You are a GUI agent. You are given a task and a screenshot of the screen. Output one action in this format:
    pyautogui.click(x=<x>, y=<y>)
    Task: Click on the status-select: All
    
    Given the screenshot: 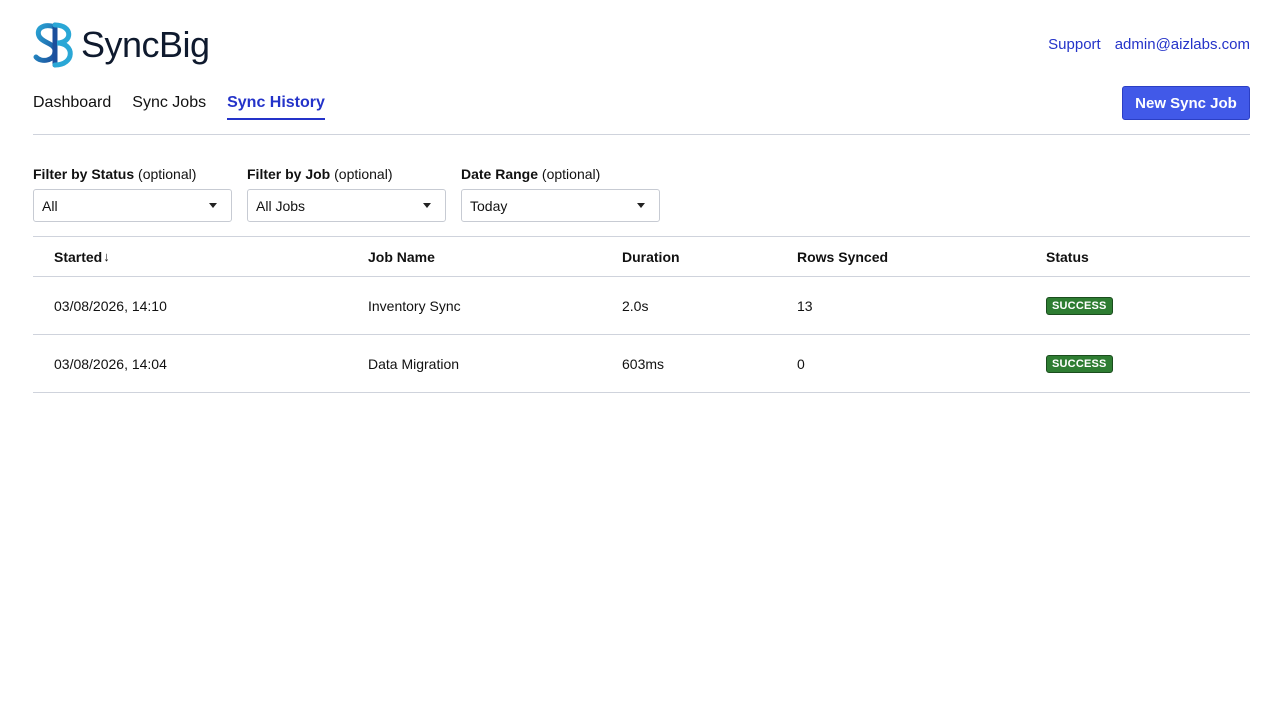 What is the action you would take?
    pyautogui.click(x=132, y=205)
    